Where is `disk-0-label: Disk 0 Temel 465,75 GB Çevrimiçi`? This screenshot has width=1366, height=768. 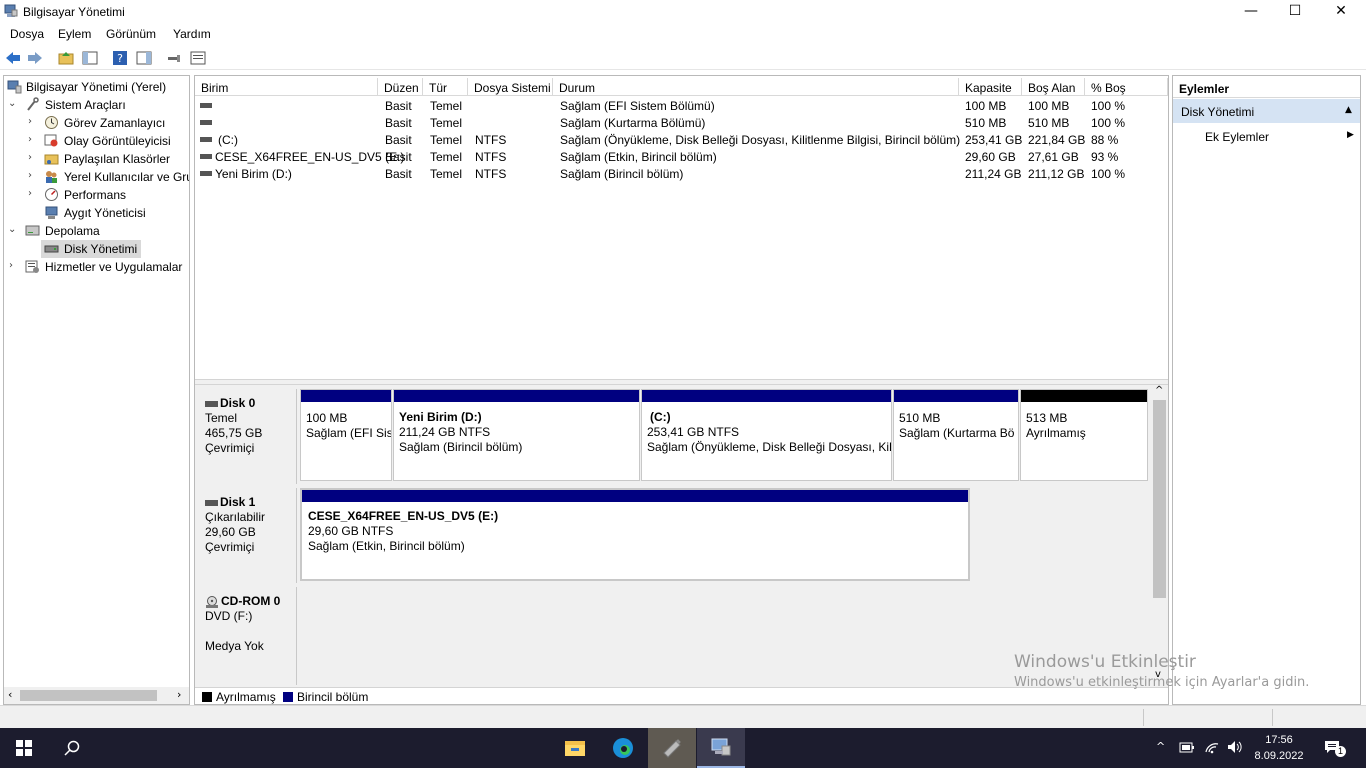 disk-0-label: Disk 0 Temel 465,75 GB Çevrimiçi is located at coordinates (247, 436).